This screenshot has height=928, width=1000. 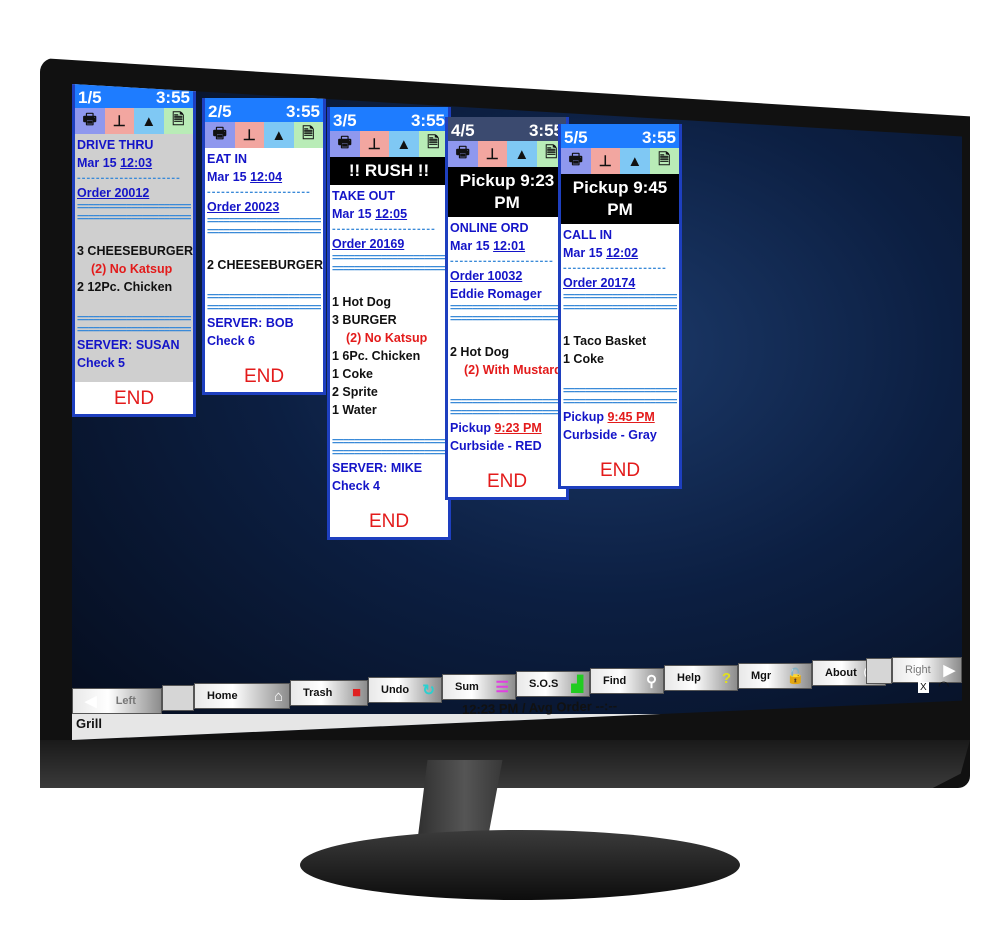 What do you see at coordinates (620, 136) in the screenshot?
I see `card-header: 5/5 3:55` at bounding box center [620, 136].